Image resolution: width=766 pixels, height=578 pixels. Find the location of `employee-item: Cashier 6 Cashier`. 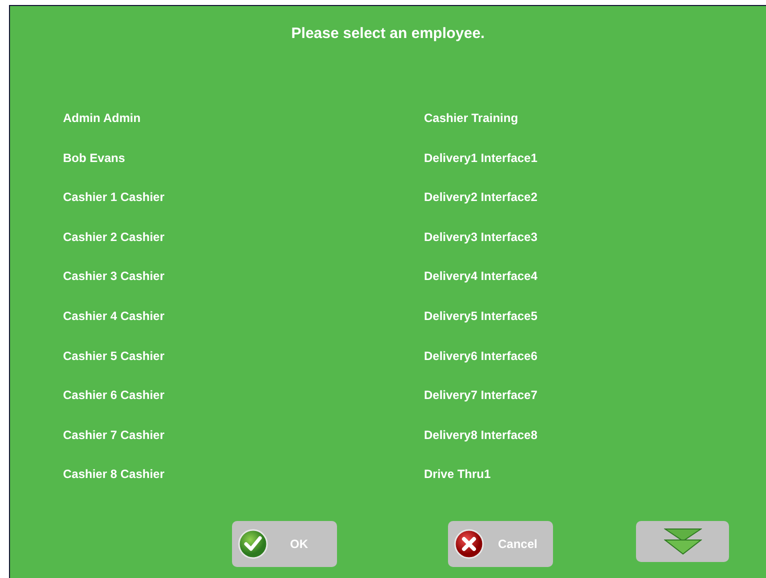

employee-item: Cashier 6 Cashier is located at coordinates (113, 395).